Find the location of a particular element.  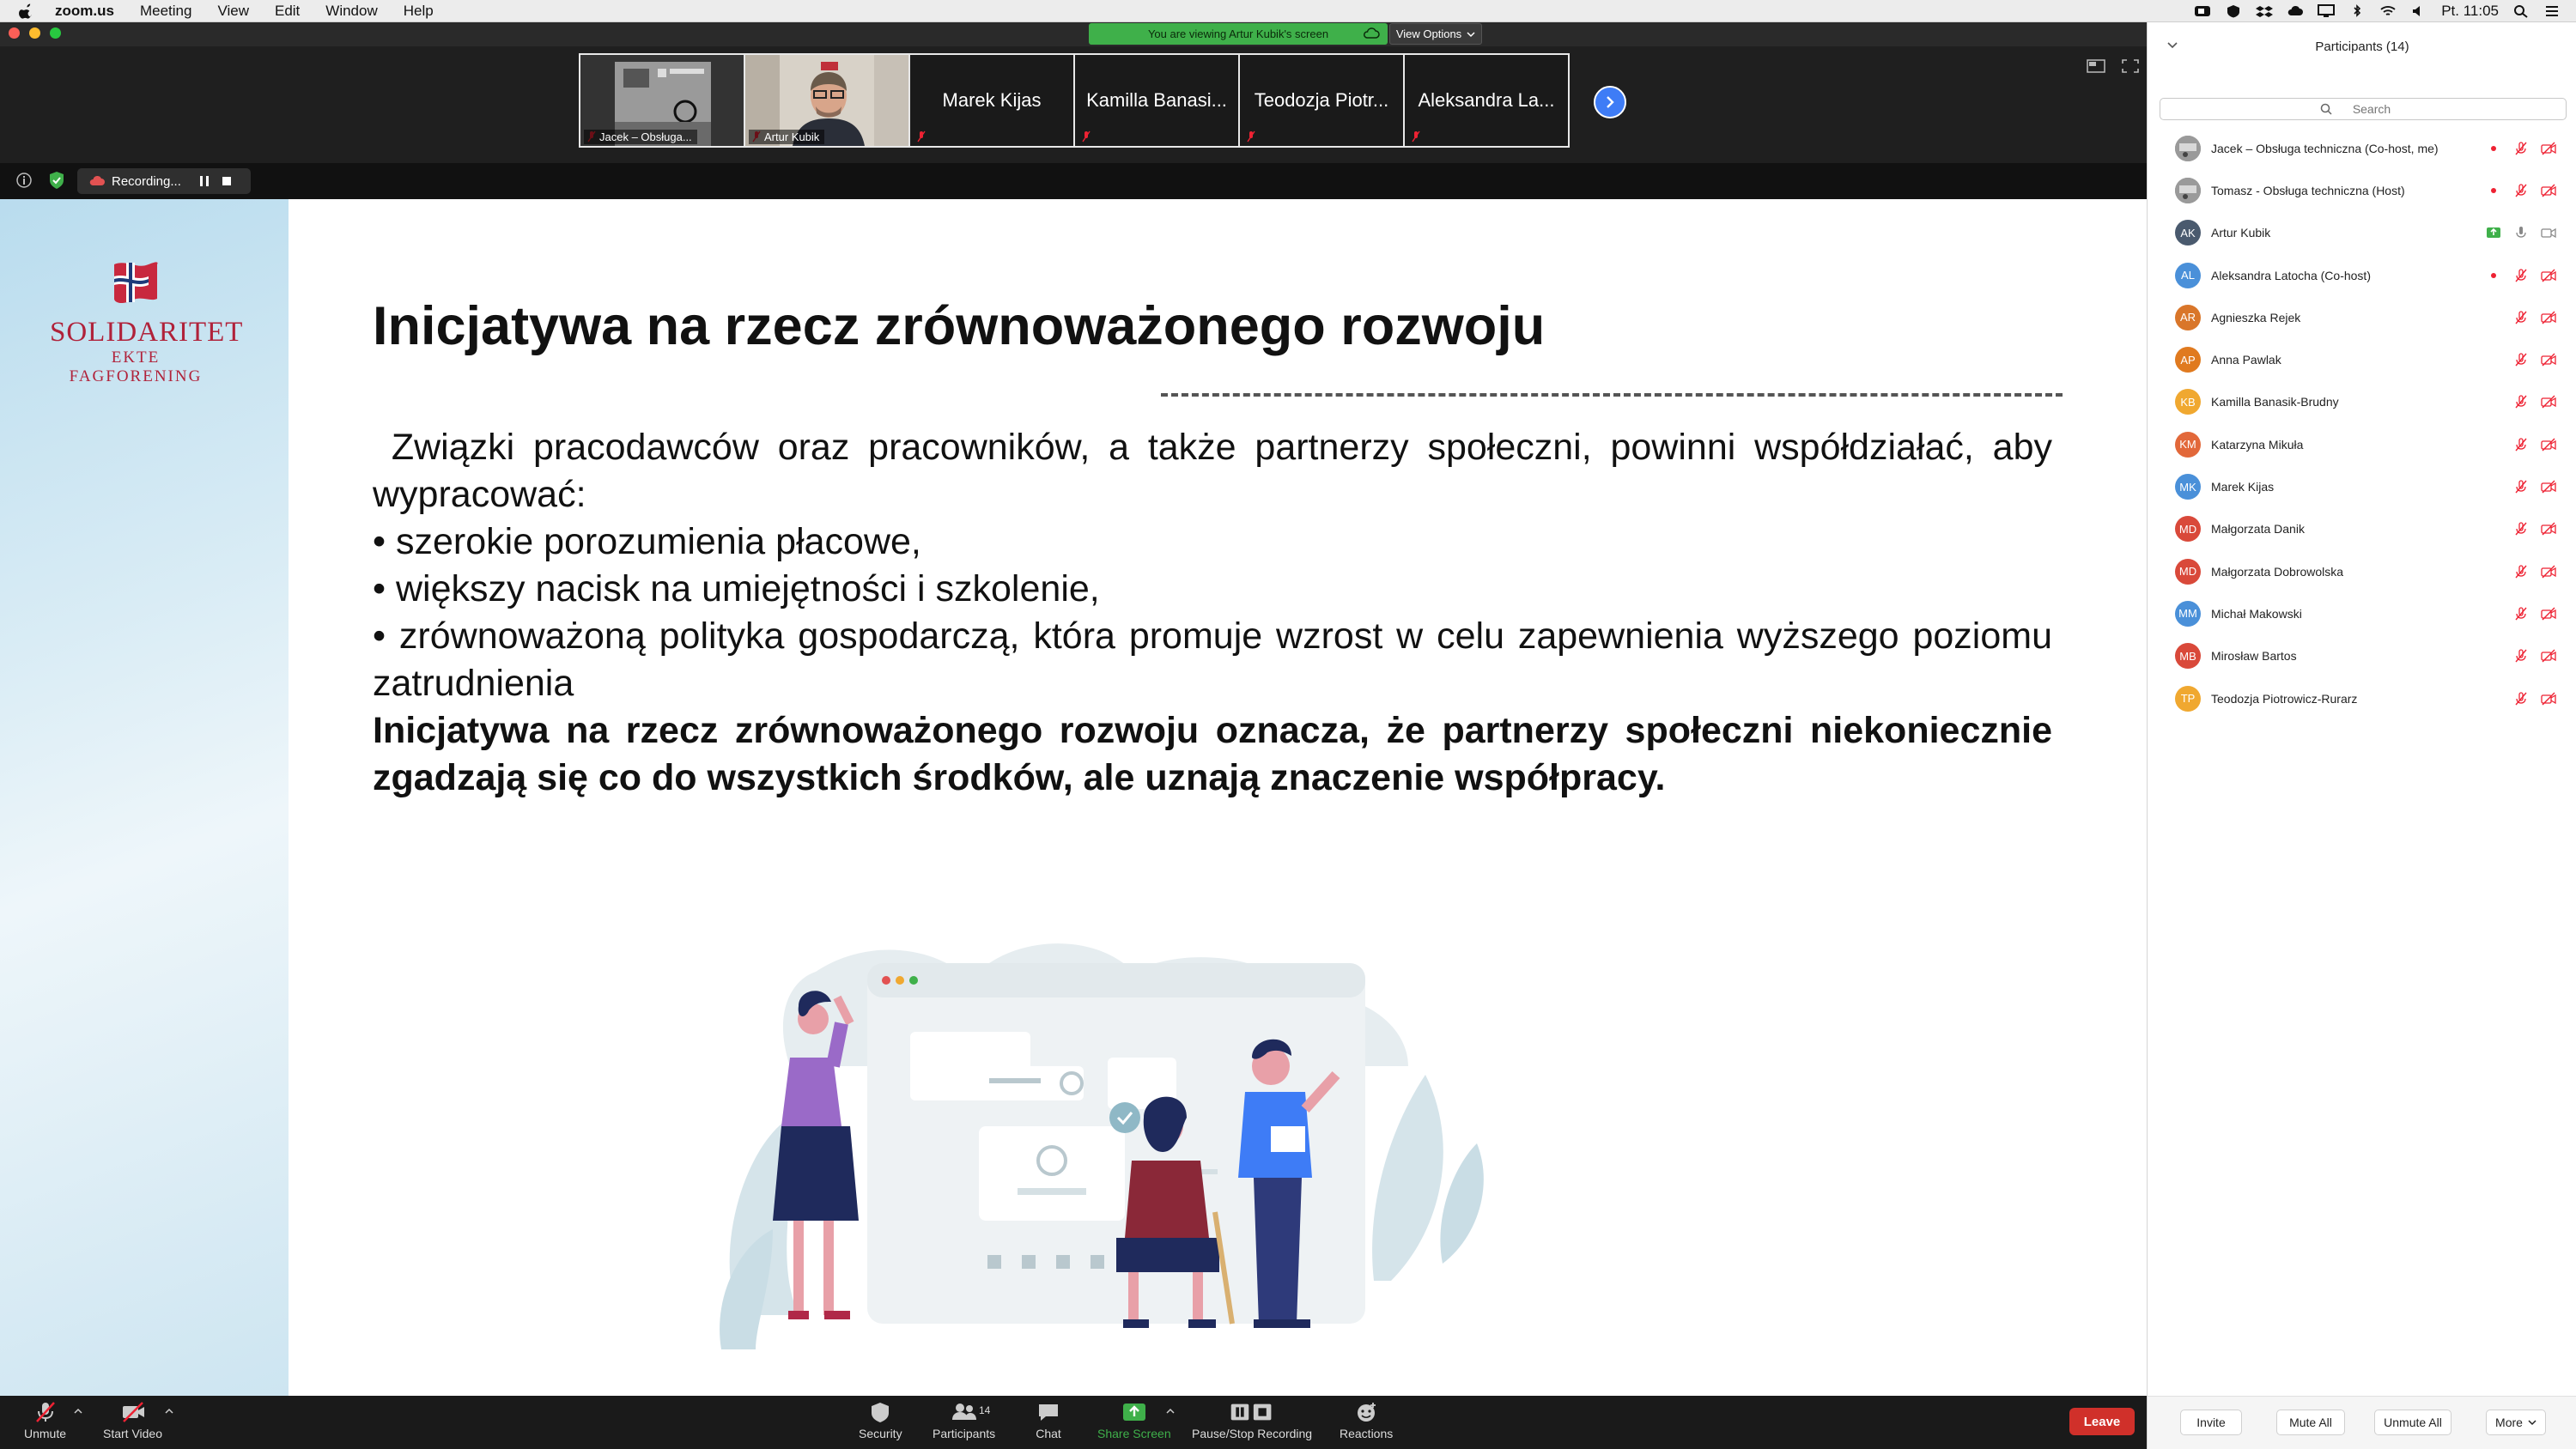

participant-name: Marek Kijas is located at coordinates (2243, 487).